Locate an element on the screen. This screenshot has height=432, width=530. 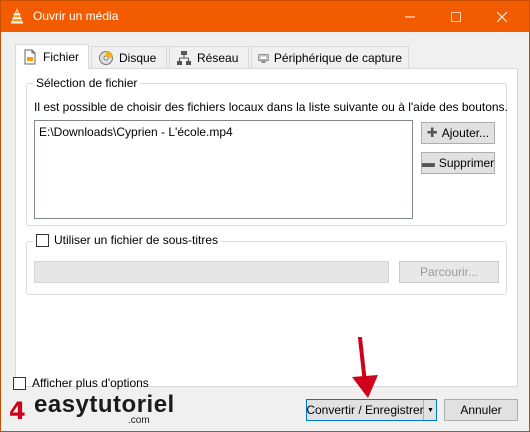
tab-disque: Disque is located at coordinates (129, 57).